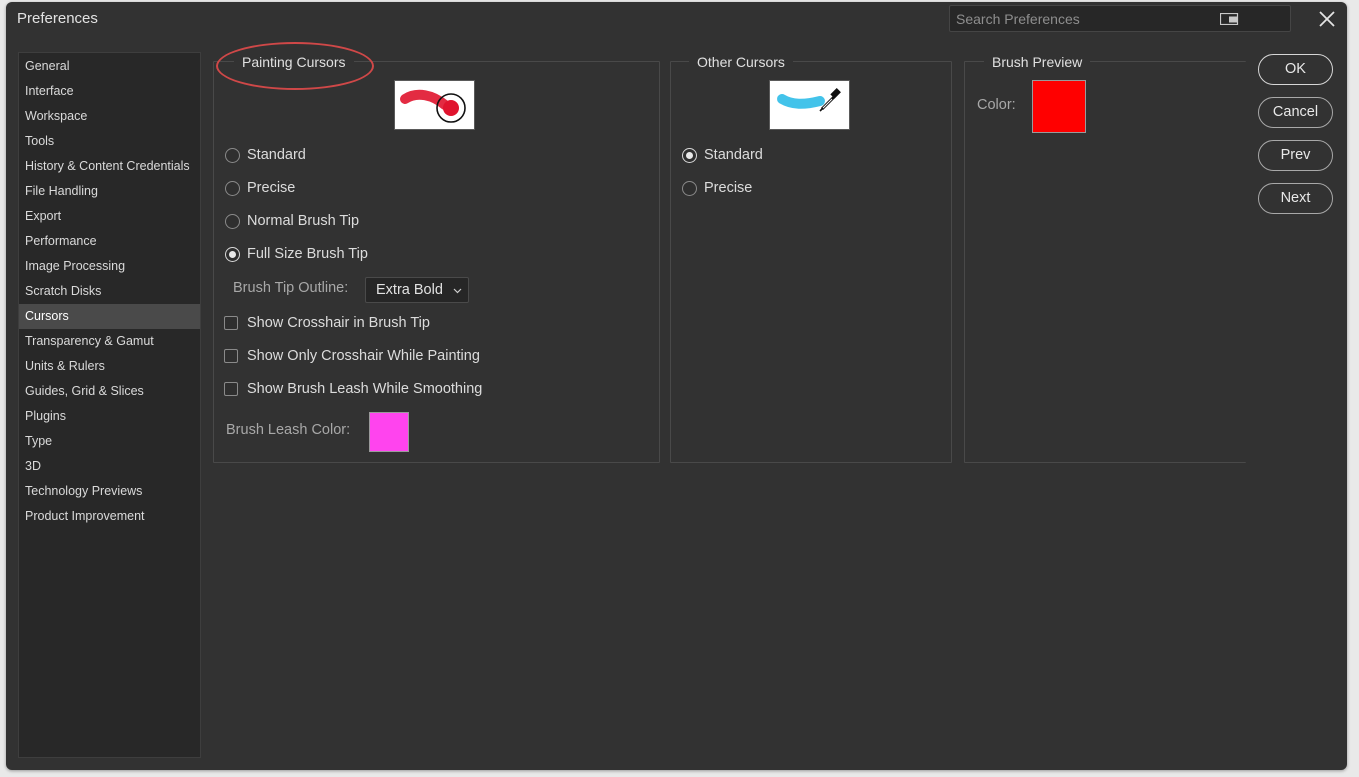 This screenshot has height=777, width=1359. Describe the element at coordinates (809, 100) in the screenshot. I see `eyedropper-stroke-icon` at that location.